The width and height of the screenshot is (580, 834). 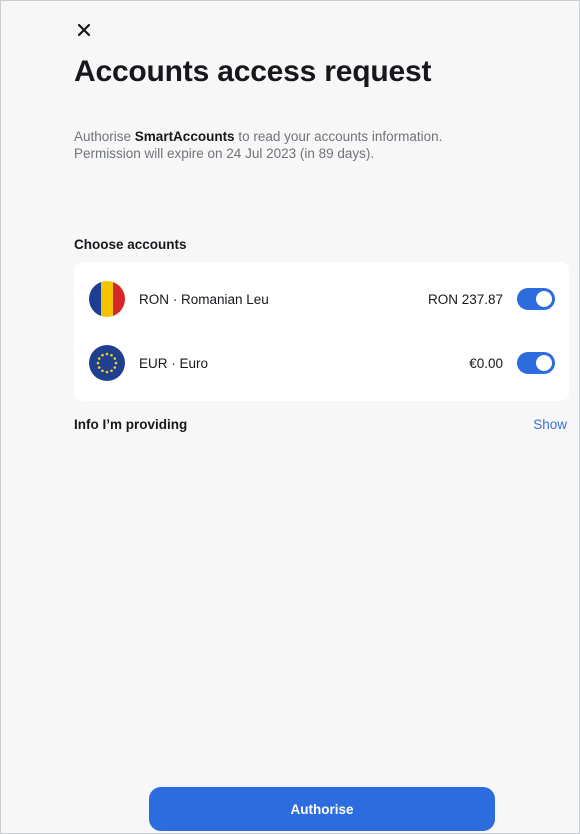 I want to click on page-title: Accounts access request, so click(x=253, y=71).